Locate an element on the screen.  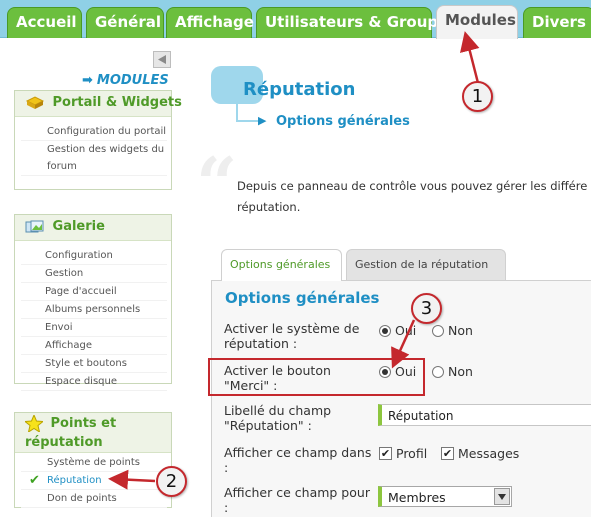
gallery-icon is located at coordinates (34, 226).